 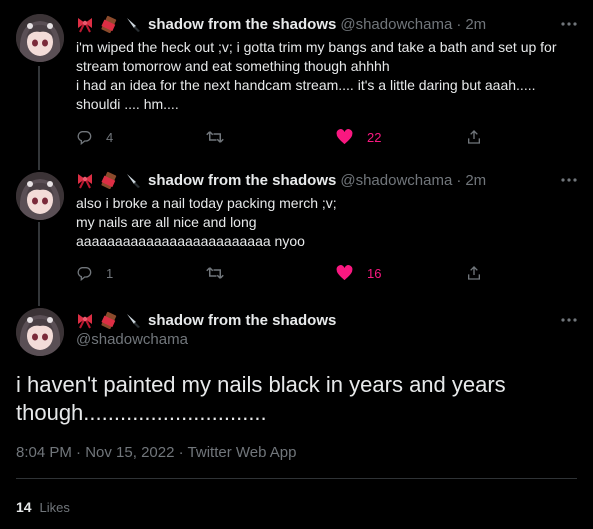 I want to click on tweet-timestamp: 8:04 PM, so click(x=44, y=452).